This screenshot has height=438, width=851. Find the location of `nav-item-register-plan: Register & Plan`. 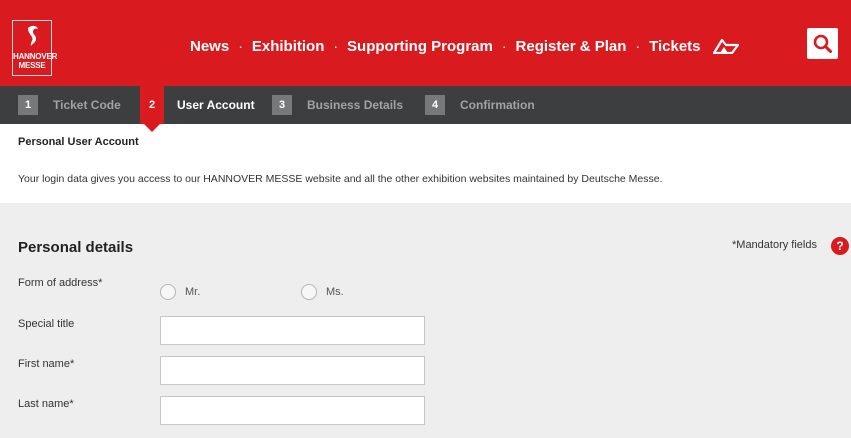

nav-item-register-plan: Register & Plan is located at coordinates (571, 46).